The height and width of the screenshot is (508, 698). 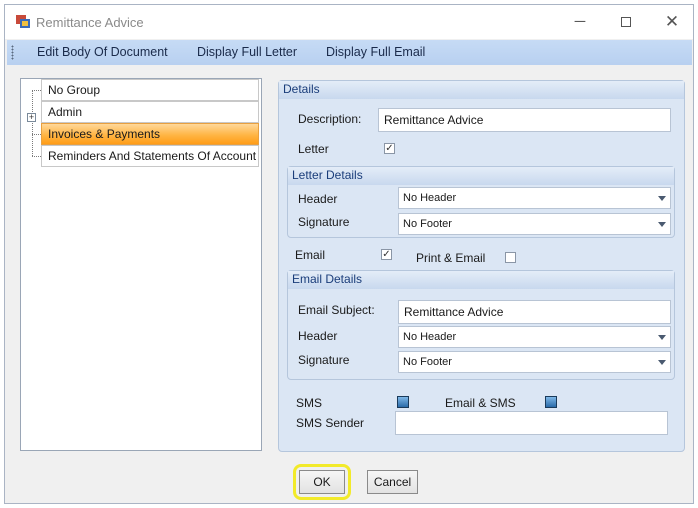 What do you see at coordinates (481, 90) in the screenshot?
I see `details-header: Details` at bounding box center [481, 90].